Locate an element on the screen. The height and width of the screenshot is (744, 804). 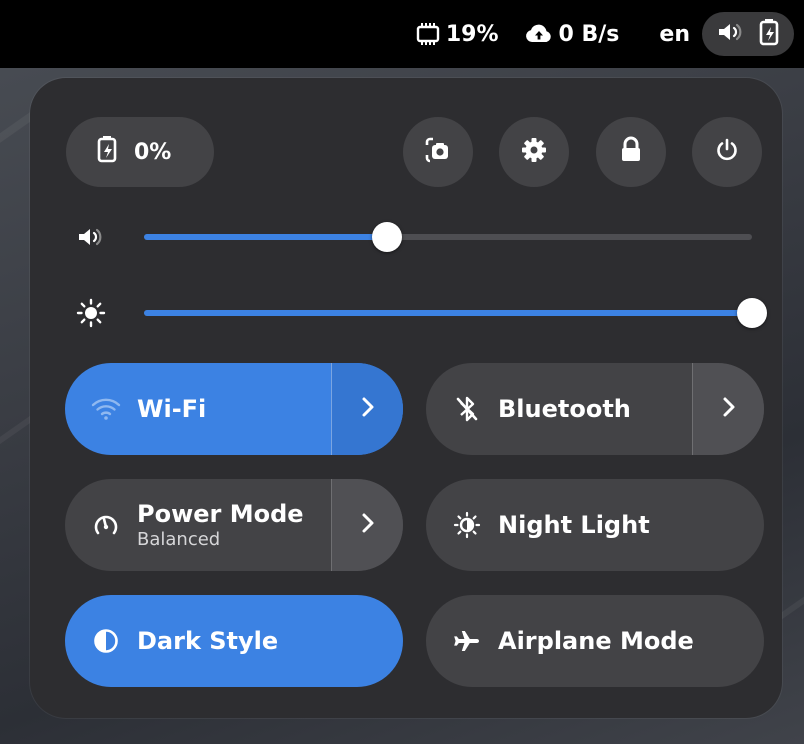
cpu-value: 19% is located at coordinates (472, 34).